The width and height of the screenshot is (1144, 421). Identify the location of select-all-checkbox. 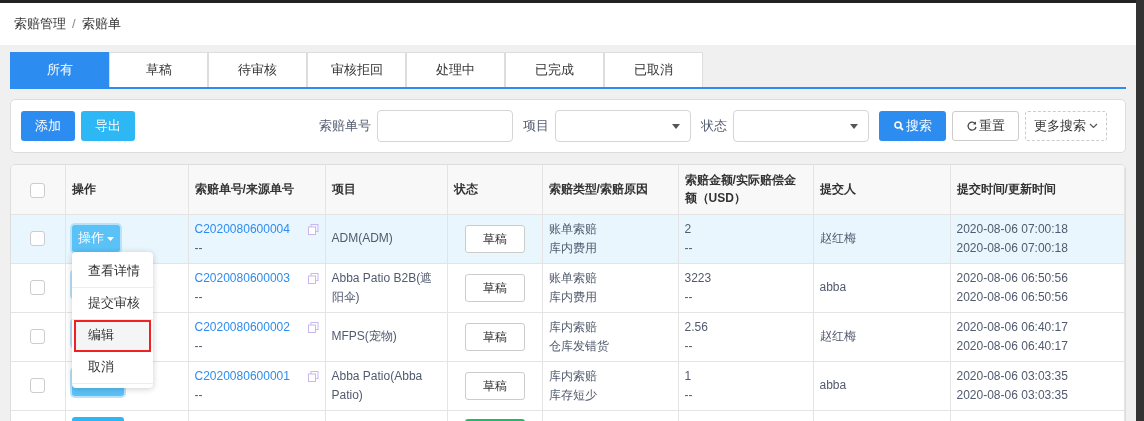
(38, 190).